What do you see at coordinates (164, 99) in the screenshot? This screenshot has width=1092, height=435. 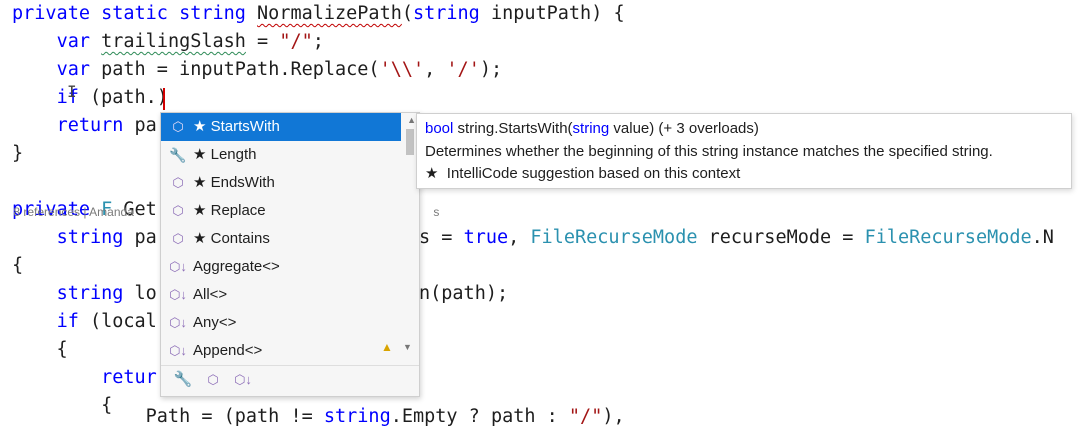 I see `text-caret` at bounding box center [164, 99].